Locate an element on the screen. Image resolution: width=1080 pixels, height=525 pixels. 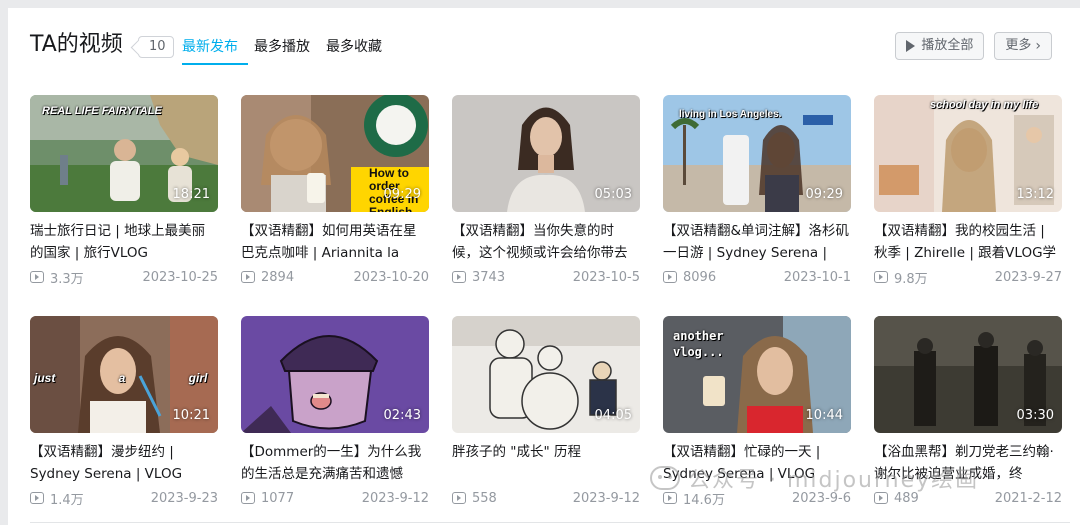
duration-label: 05:03 is located at coordinates (613, 194).